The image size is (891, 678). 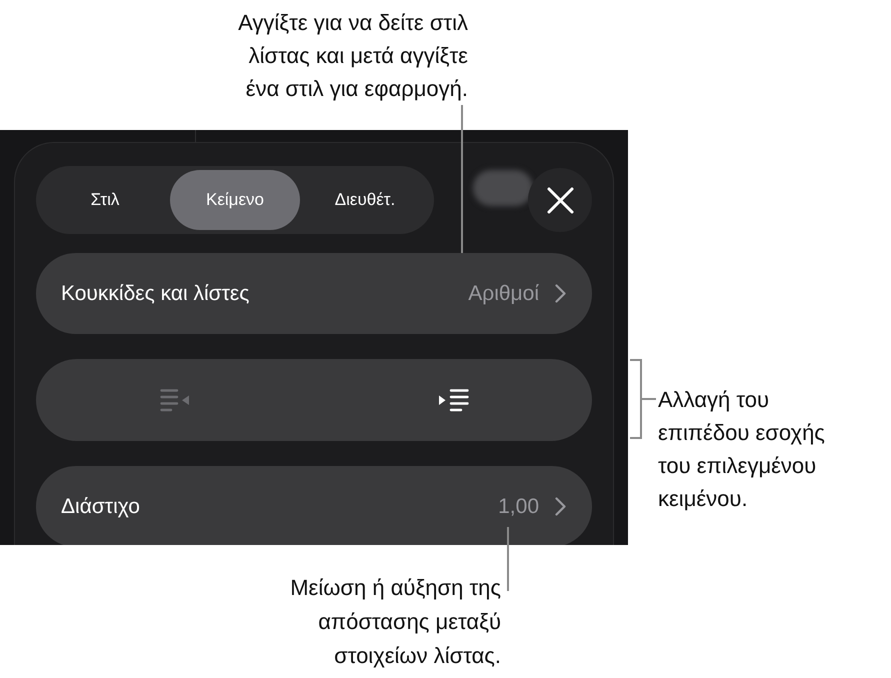 I want to click on callout-text: Αλλαγή του επιπέδου εσοχής του επιλεγμένου κειμένου., so click(x=741, y=449).